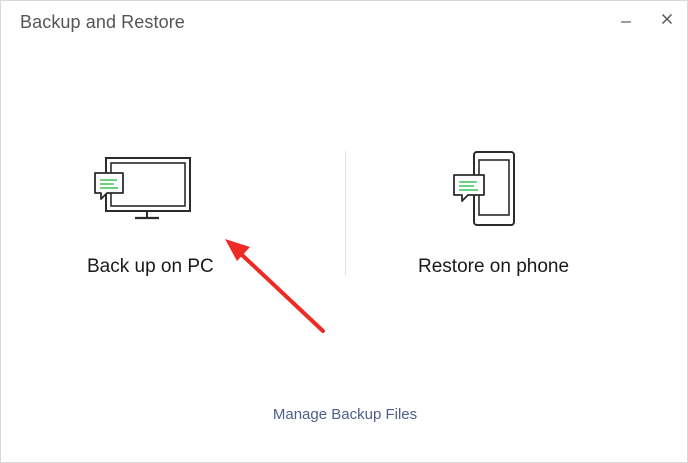  I want to click on close-icon, so click(667, 19).